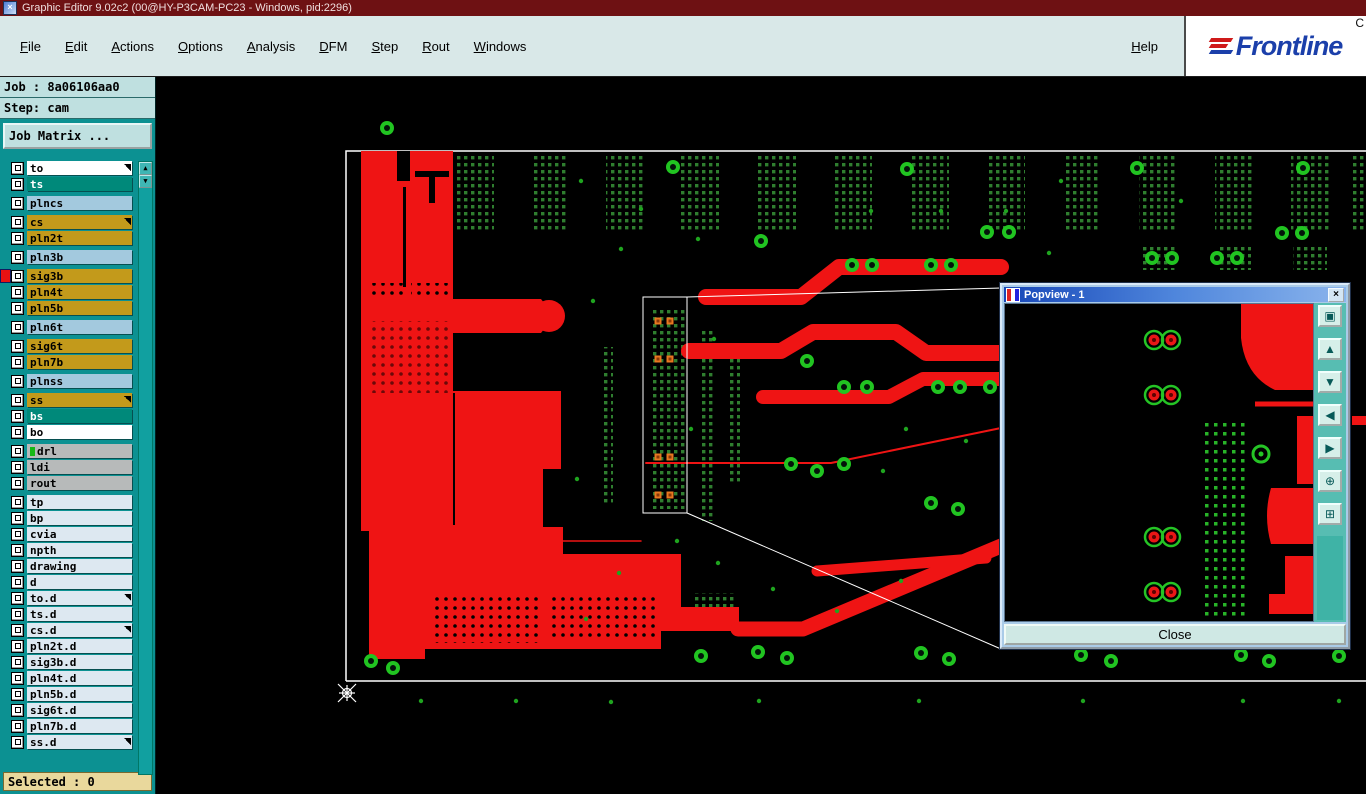  What do you see at coordinates (1336, 294) in the screenshot?
I see `close-icon: ×` at bounding box center [1336, 294].